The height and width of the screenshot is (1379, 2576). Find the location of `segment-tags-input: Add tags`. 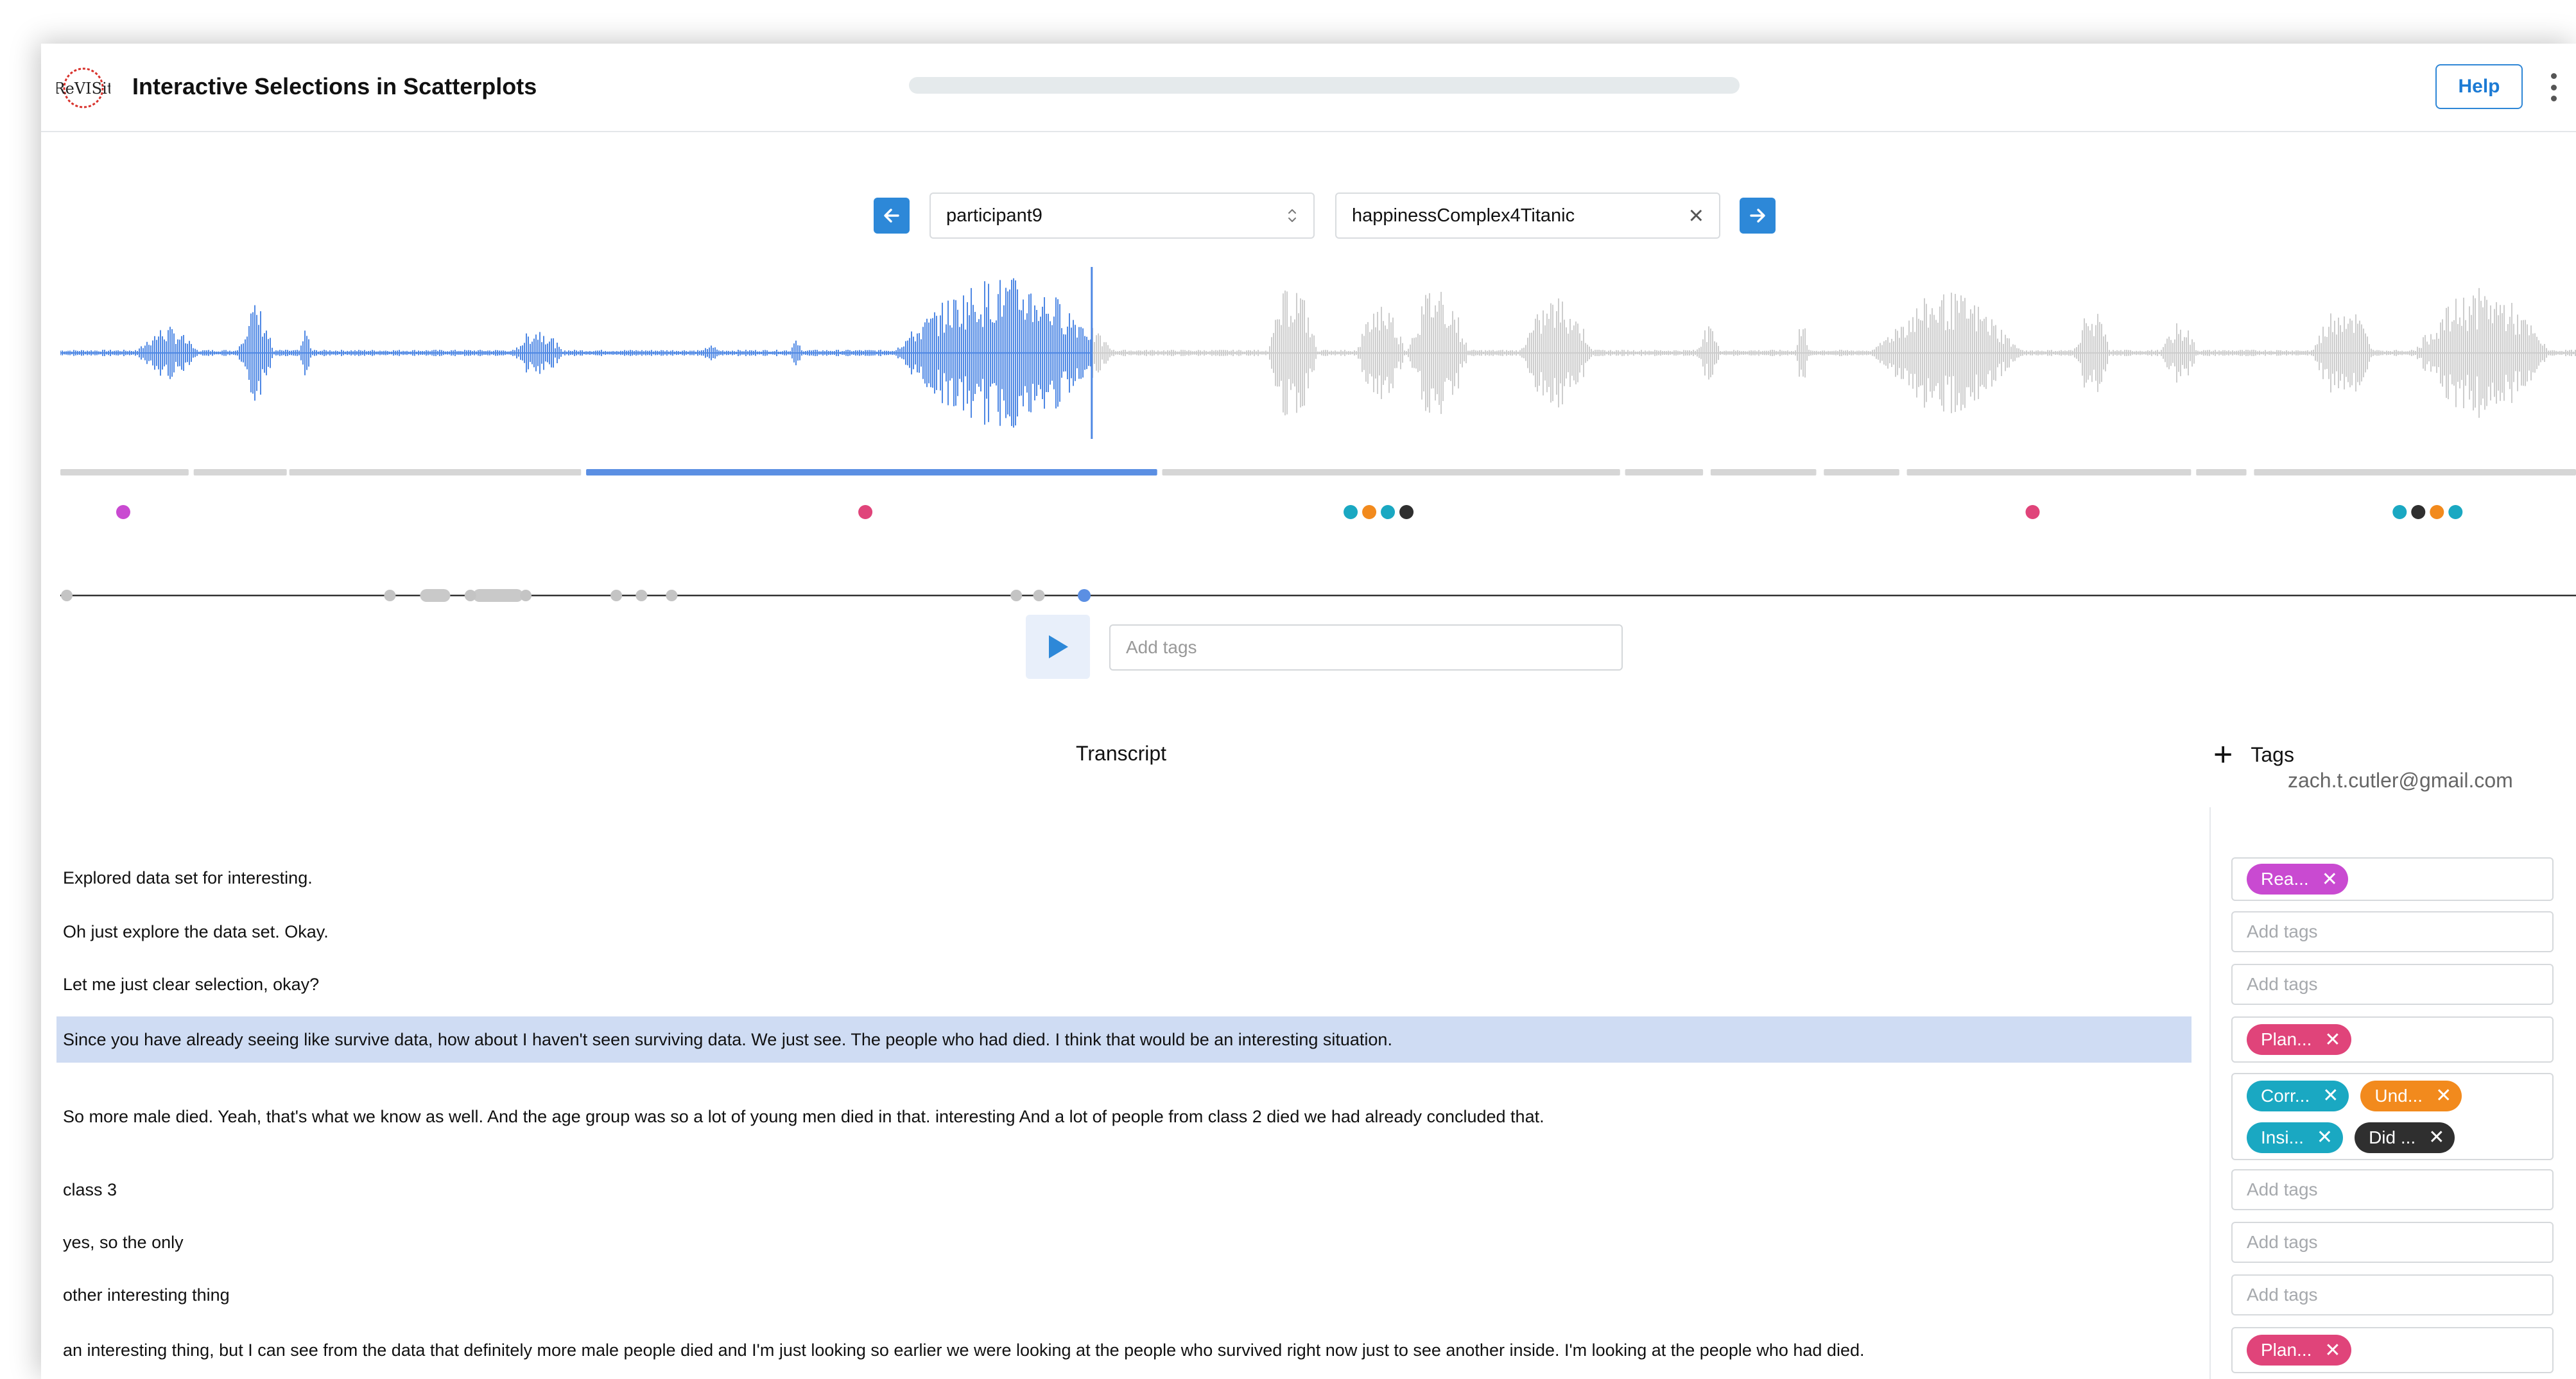

segment-tags-input: Add tags is located at coordinates (1366, 647).